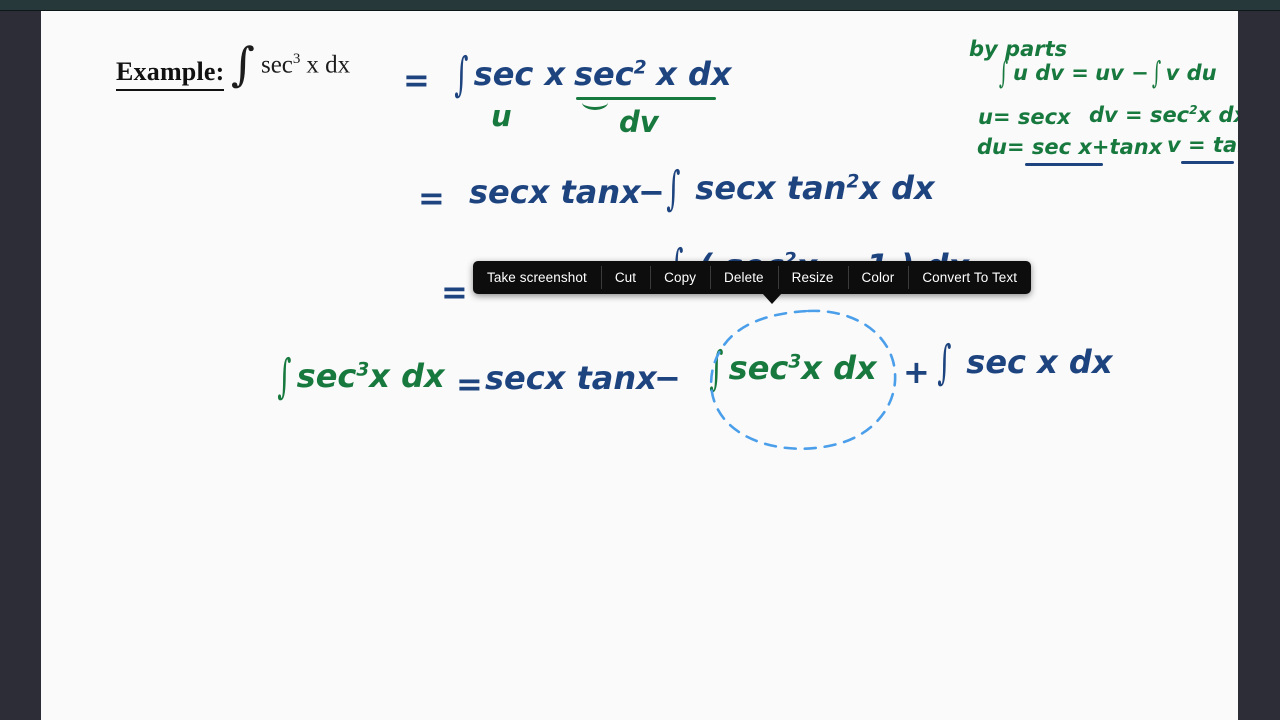 This screenshot has width=1280, height=720. What do you see at coordinates (170, 74) in the screenshot?
I see `example-label: Example:` at bounding box center [170, 74].